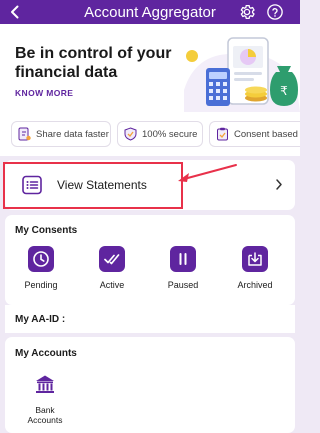  What do you see at coordinates (150, 319) in the screenshot?
I see `aa-id-row: My AA-ID :` at bounding box center [150, 319].